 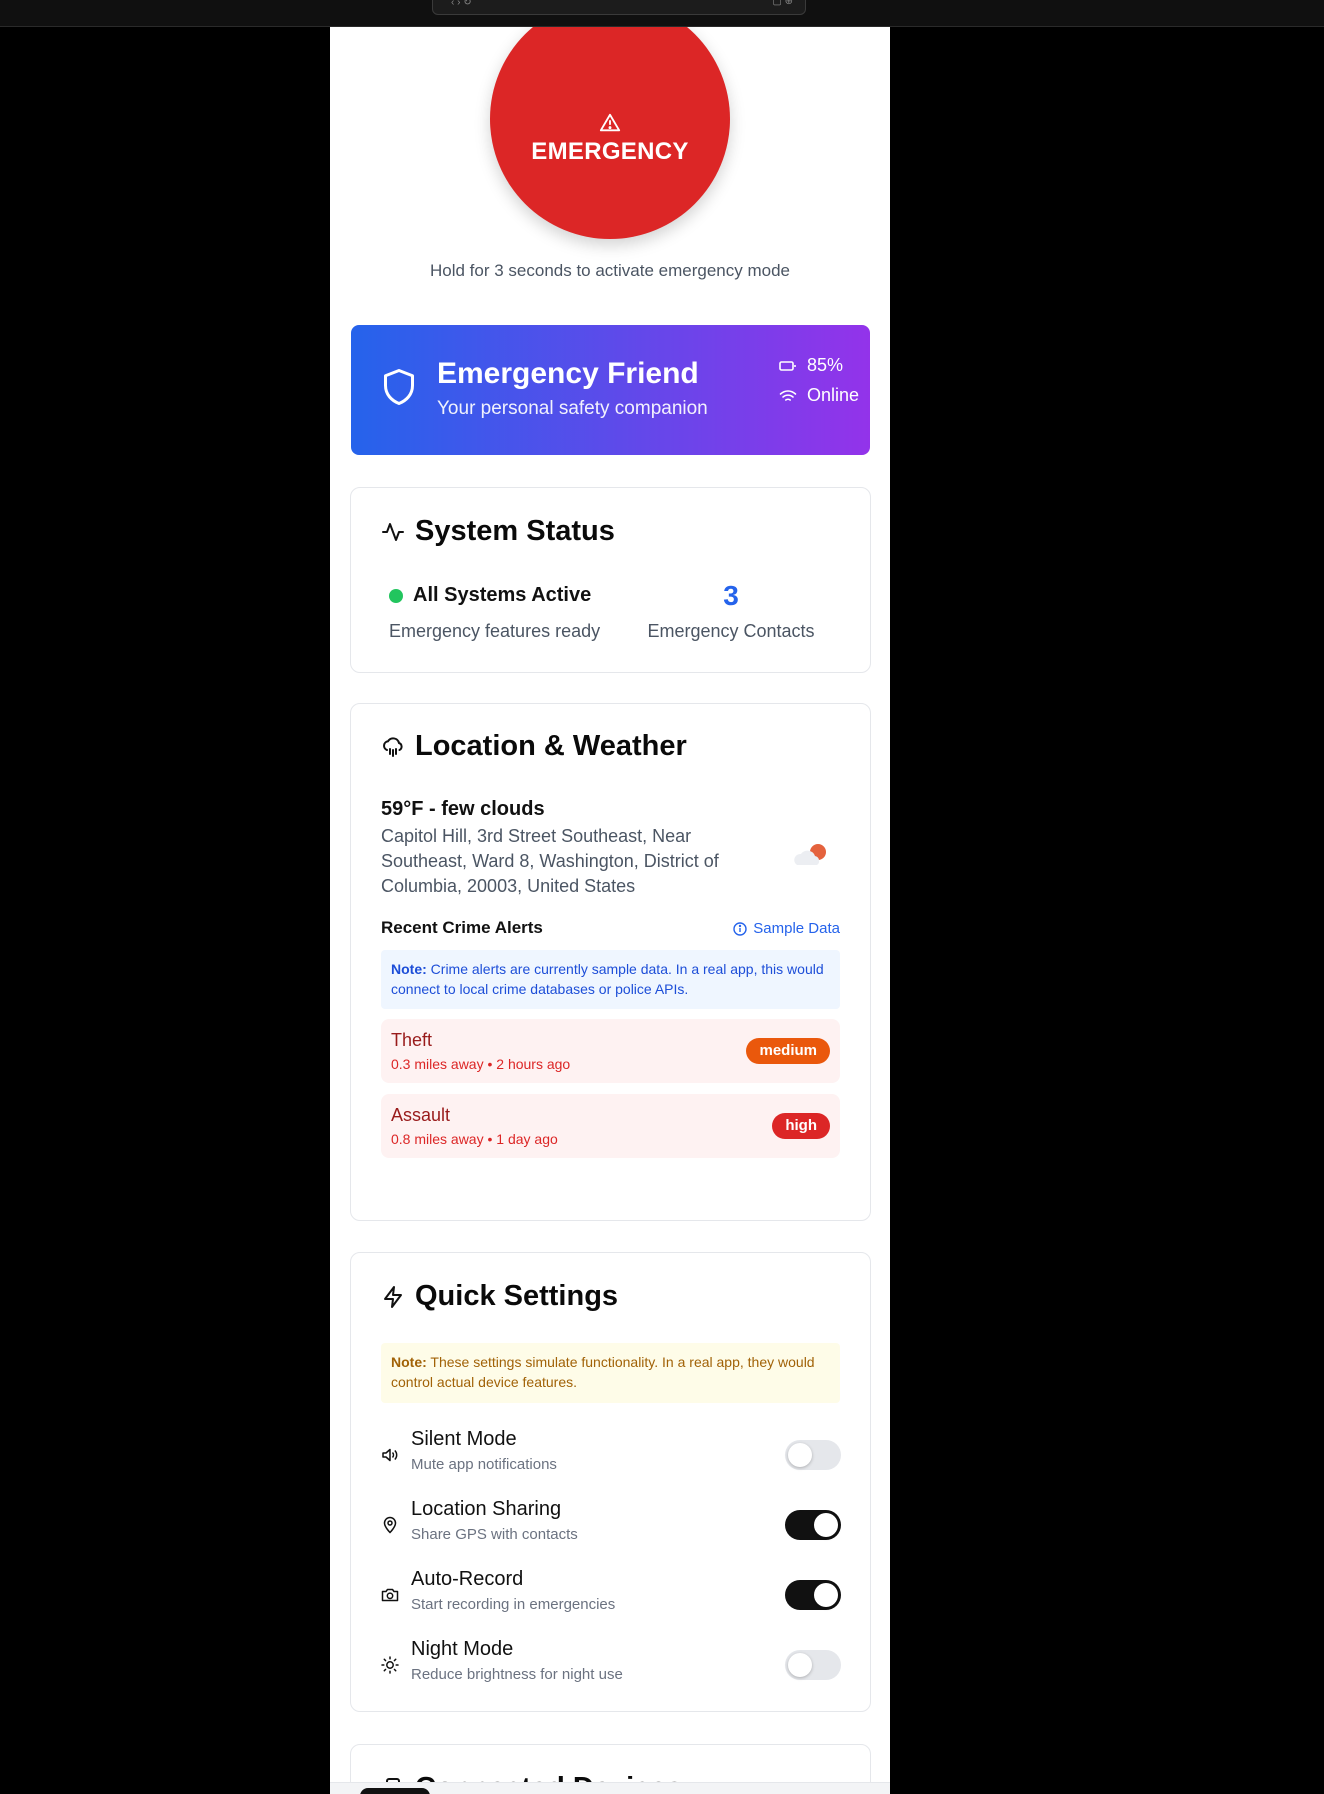 What do you see at coordinates (788, 1051) in the screenshot?
I see `severity-badge: medium` at bounding box center [788, 1051].